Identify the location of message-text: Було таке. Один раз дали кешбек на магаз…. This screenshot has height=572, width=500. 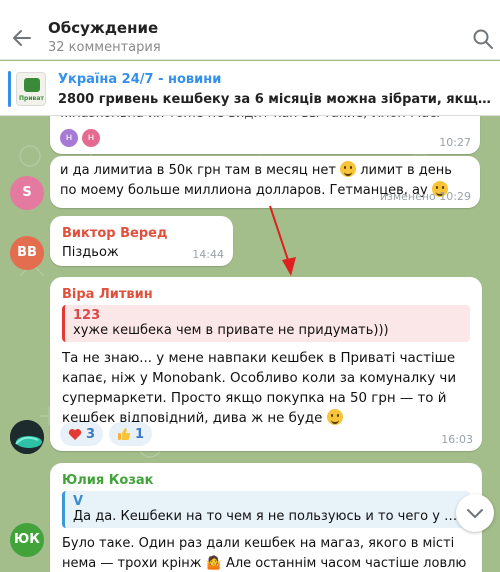
(264, 553).